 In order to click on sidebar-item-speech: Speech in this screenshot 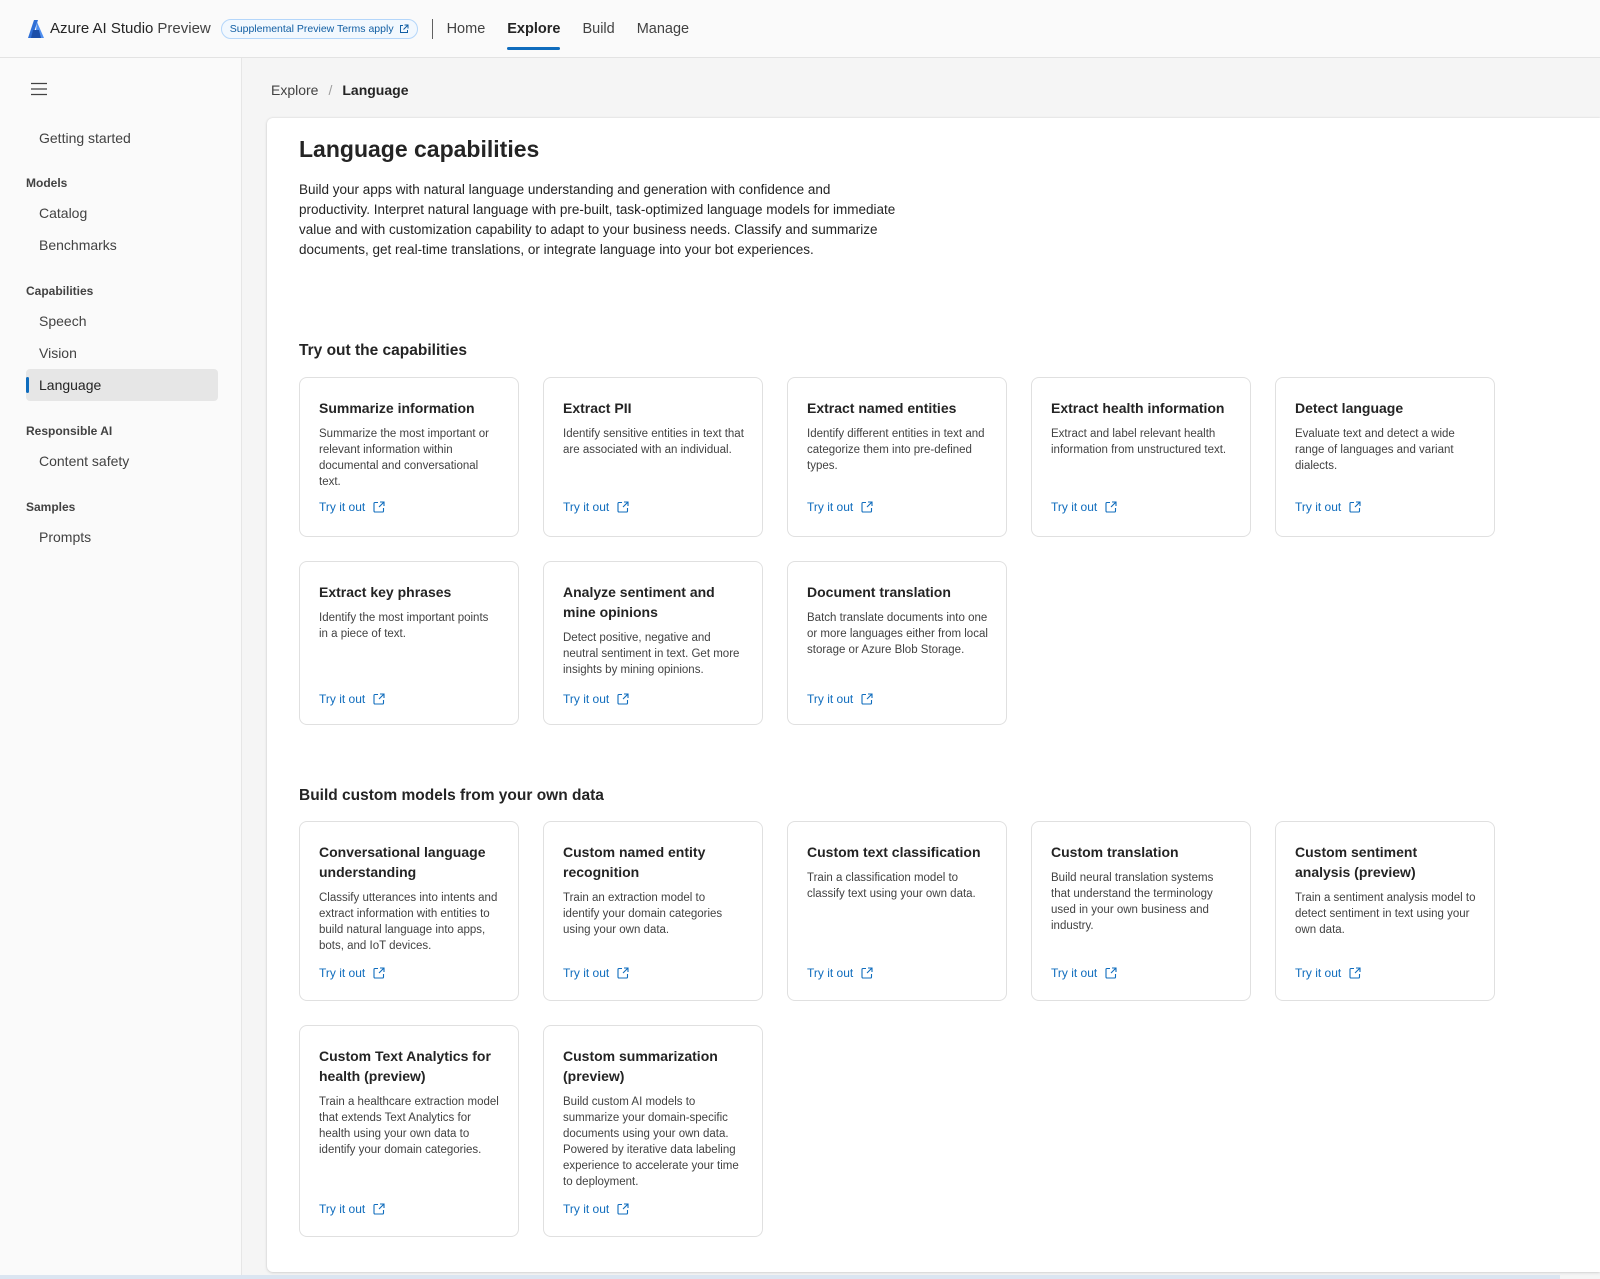, I will do `click(122, 321)`.